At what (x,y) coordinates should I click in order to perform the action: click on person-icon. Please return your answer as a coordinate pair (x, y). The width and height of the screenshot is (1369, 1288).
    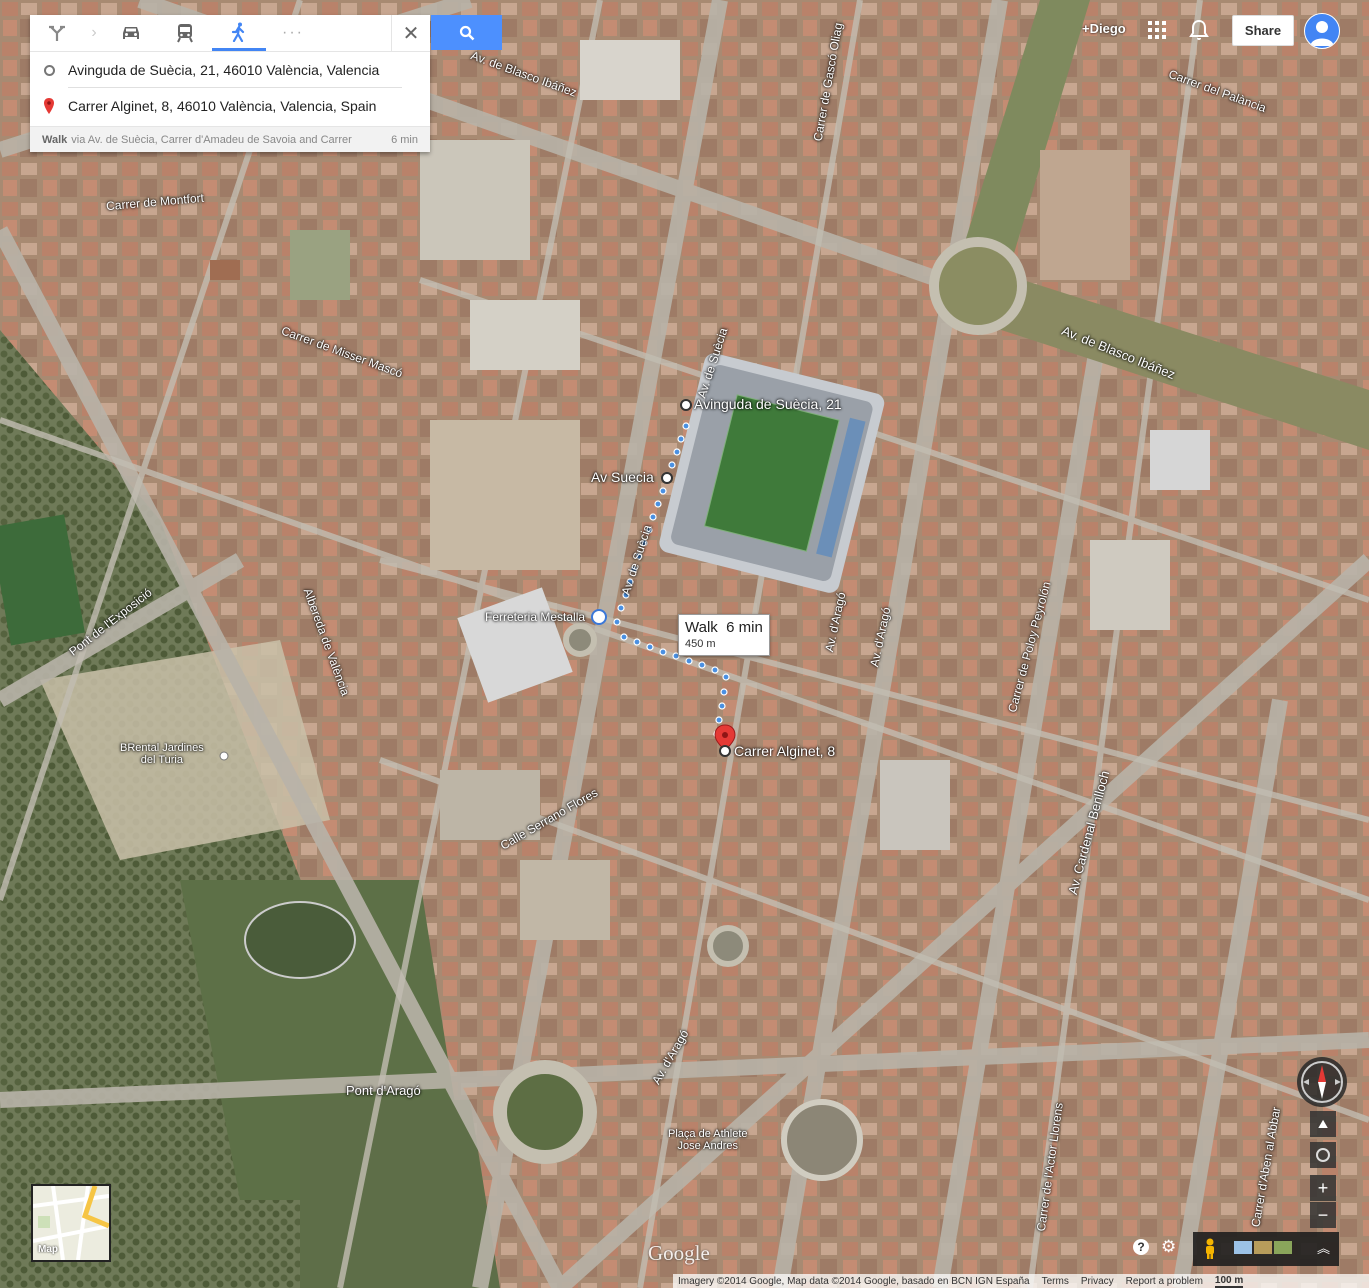
    Looking at the image, I should click on (1322, 33).